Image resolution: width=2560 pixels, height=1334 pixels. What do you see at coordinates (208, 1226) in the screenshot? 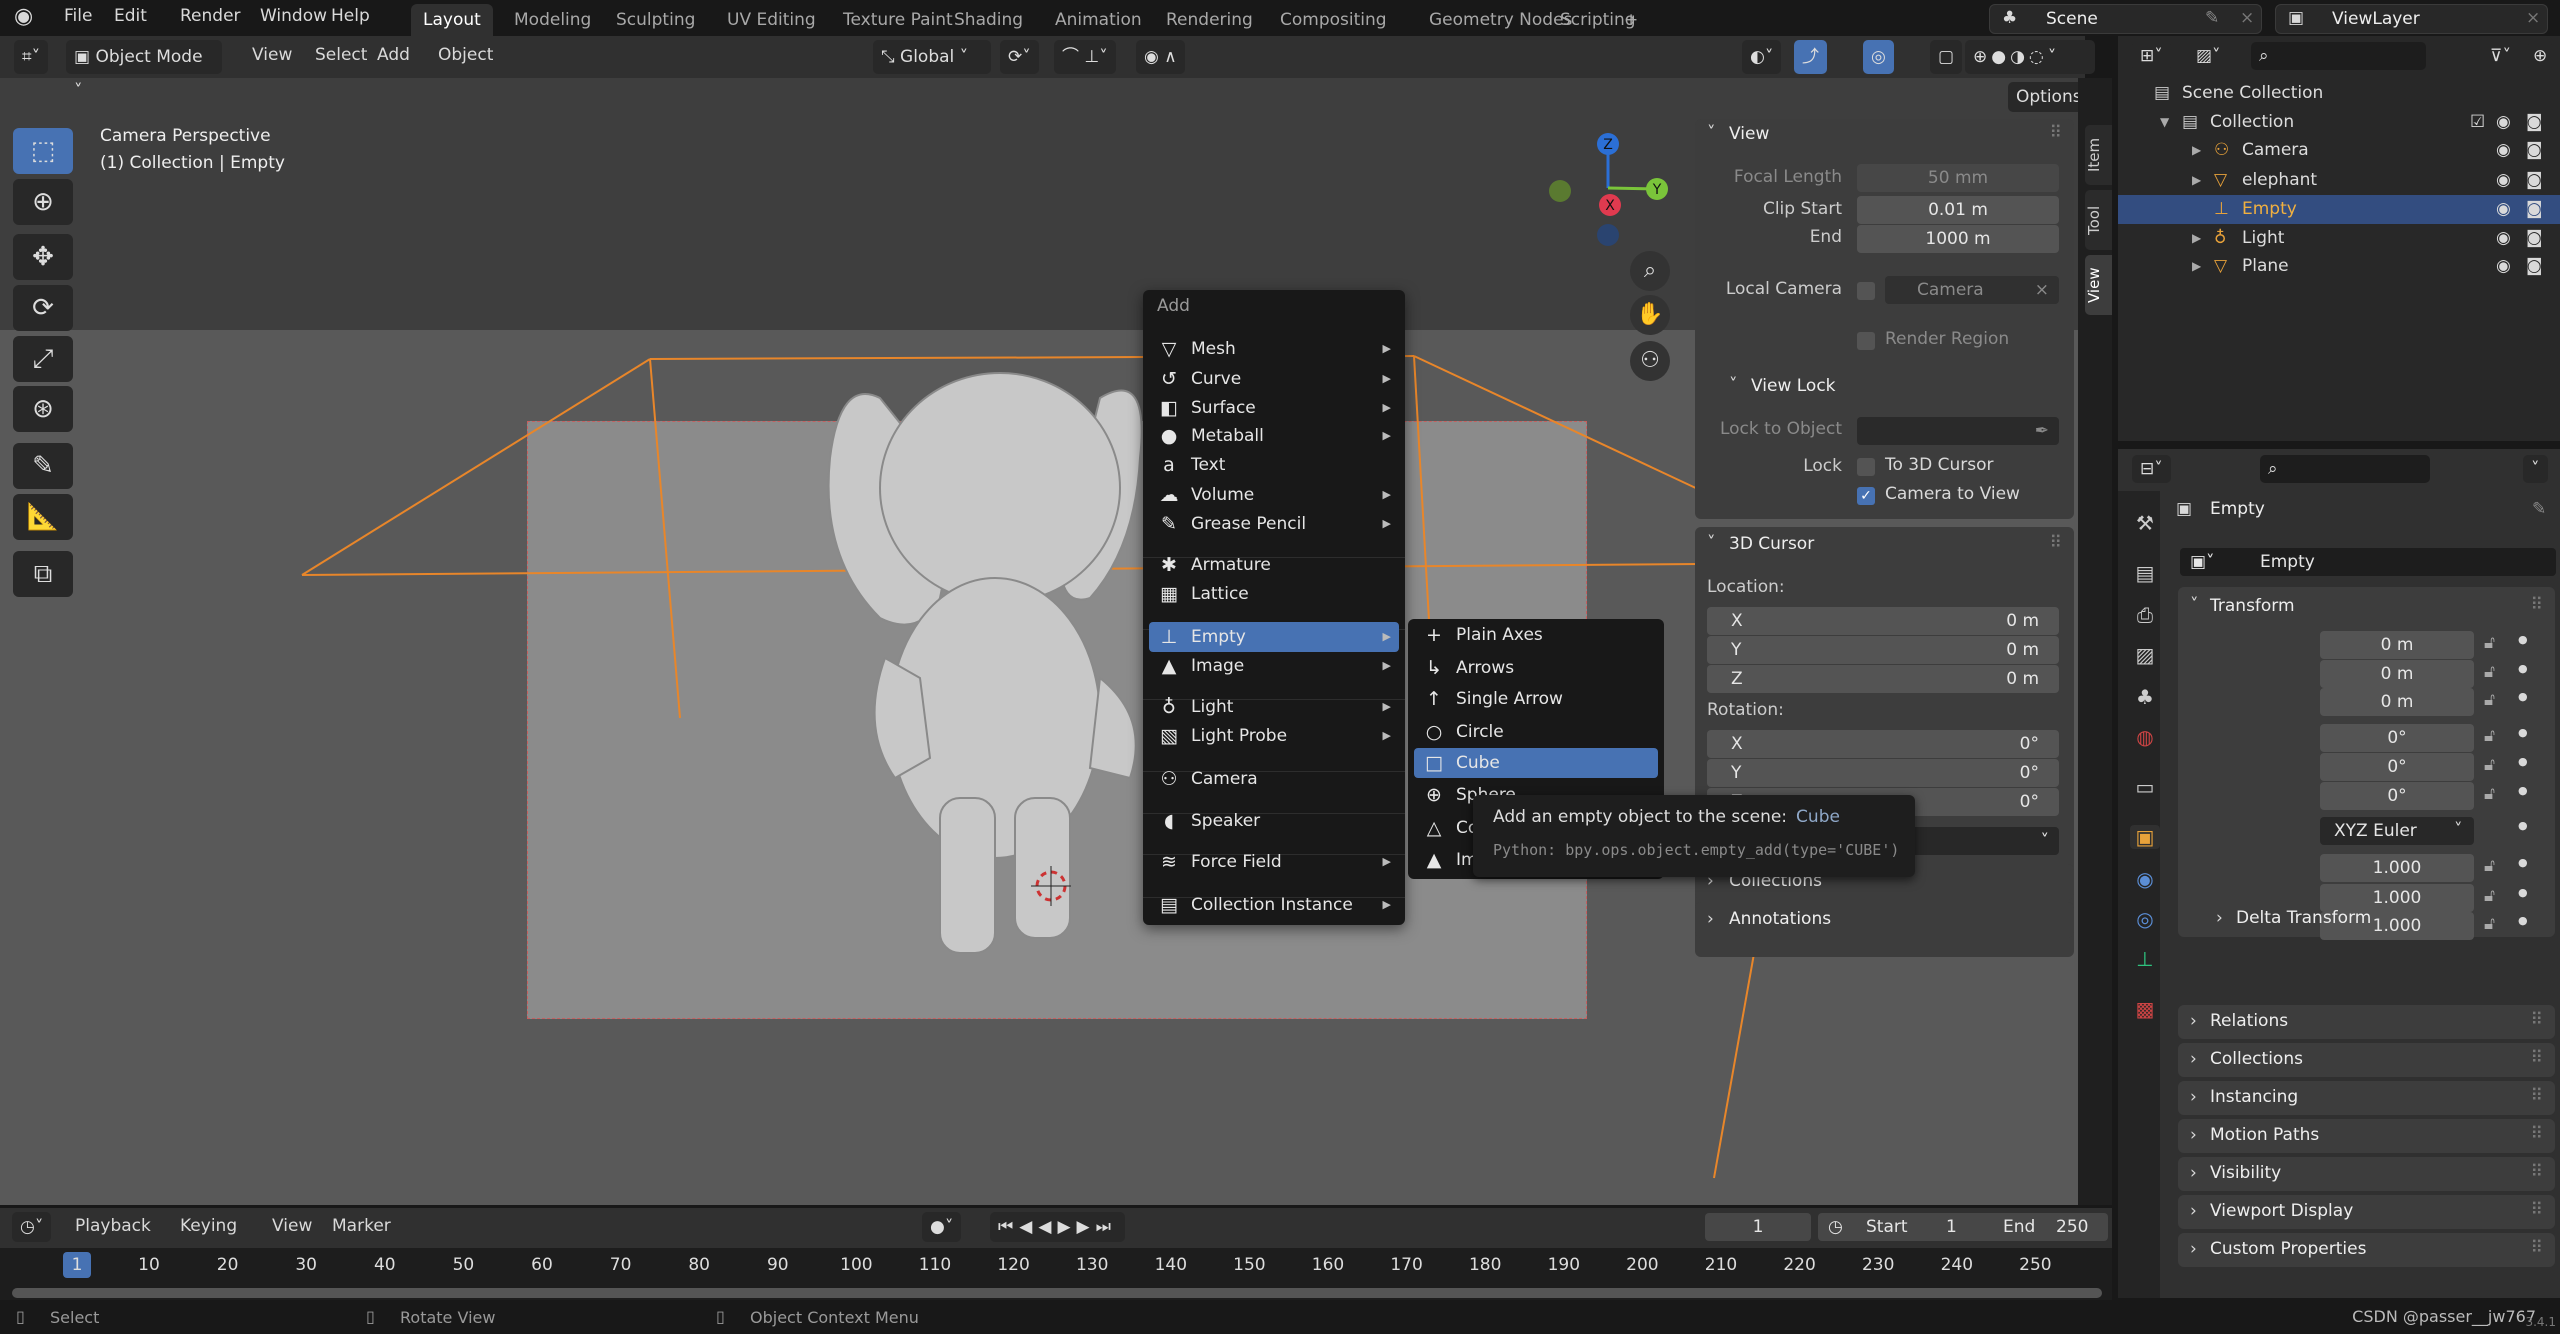
I see `menu-keying: Keying` at bounding box center [208, 1226].